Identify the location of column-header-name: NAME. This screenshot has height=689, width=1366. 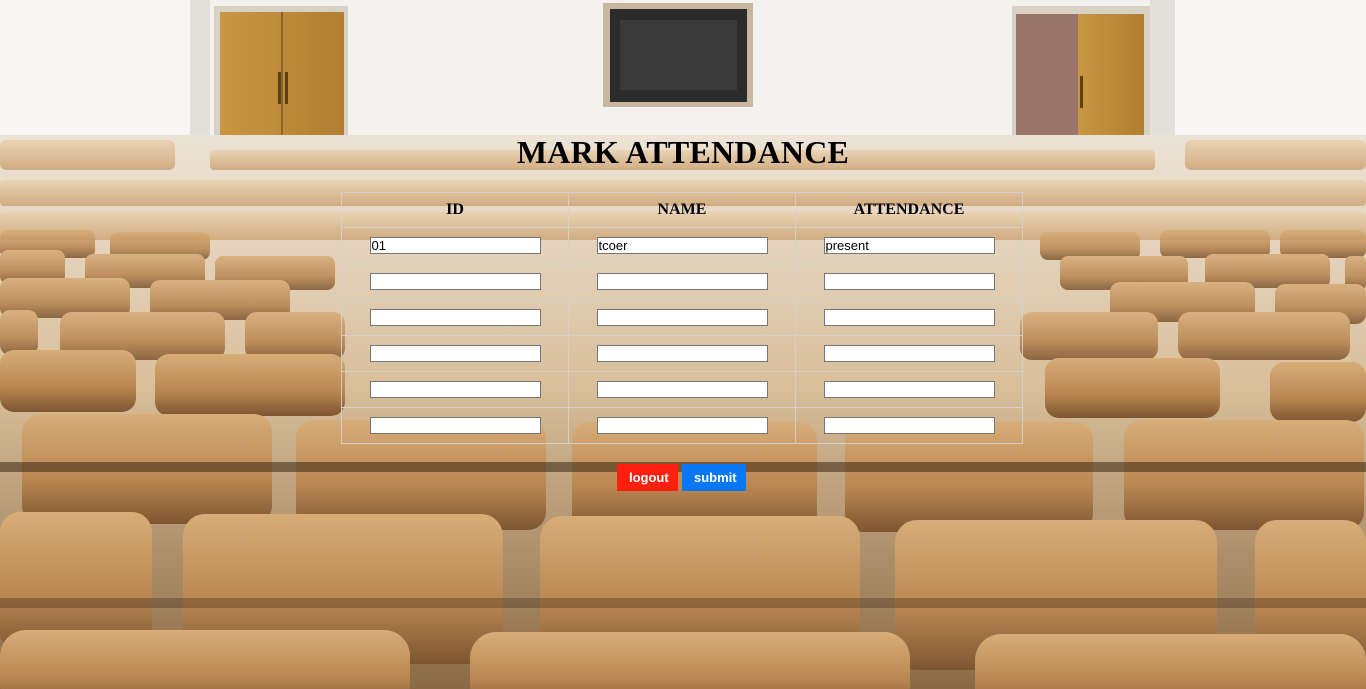
(682, 210).